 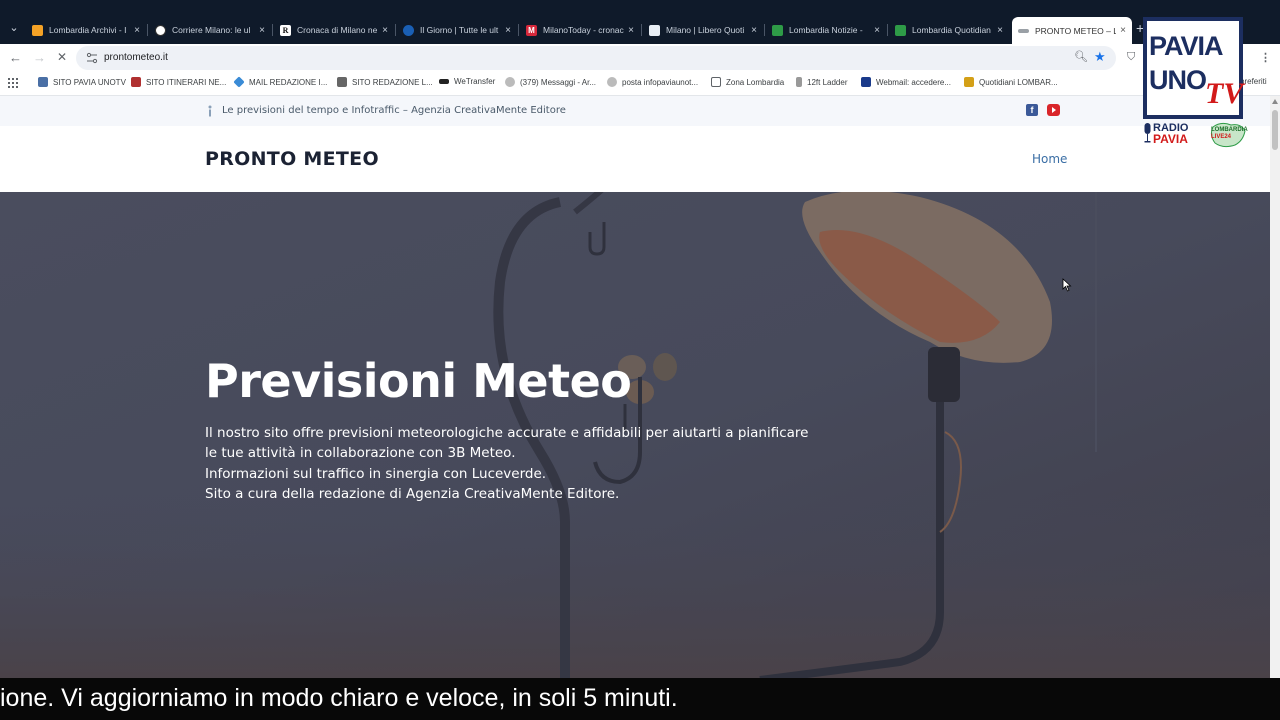 What do you see at coordinates (1186, 46) in the screenshot?
I see `logo-text-pavia: PAVIA` at bounding box center [1186, 46].